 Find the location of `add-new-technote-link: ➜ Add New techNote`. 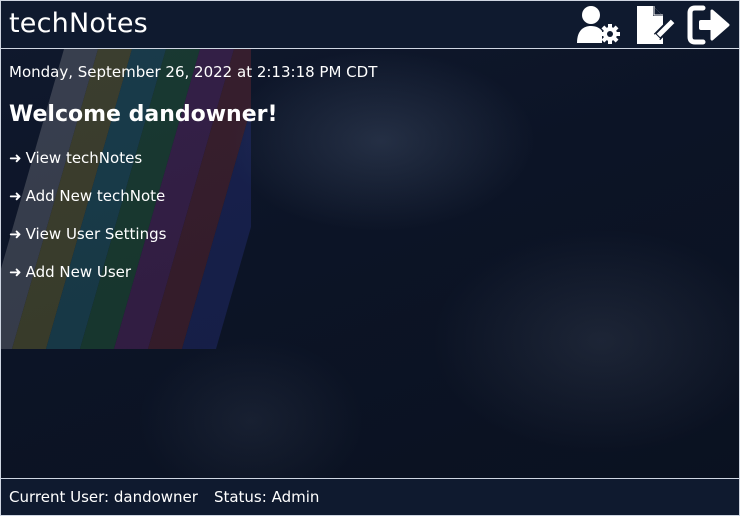

add-new-technote-link: ➜ Add New techNote is located at coordinates (87, 196).